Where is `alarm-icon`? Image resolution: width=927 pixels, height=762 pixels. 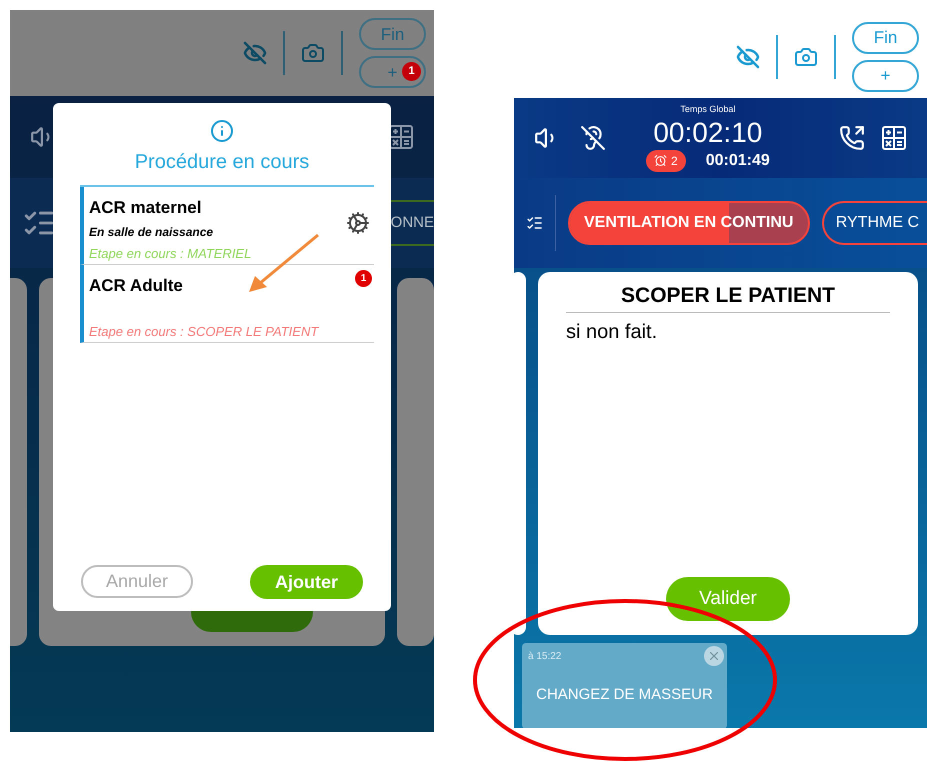
alarm-icon is located at coordinates (660, 161).